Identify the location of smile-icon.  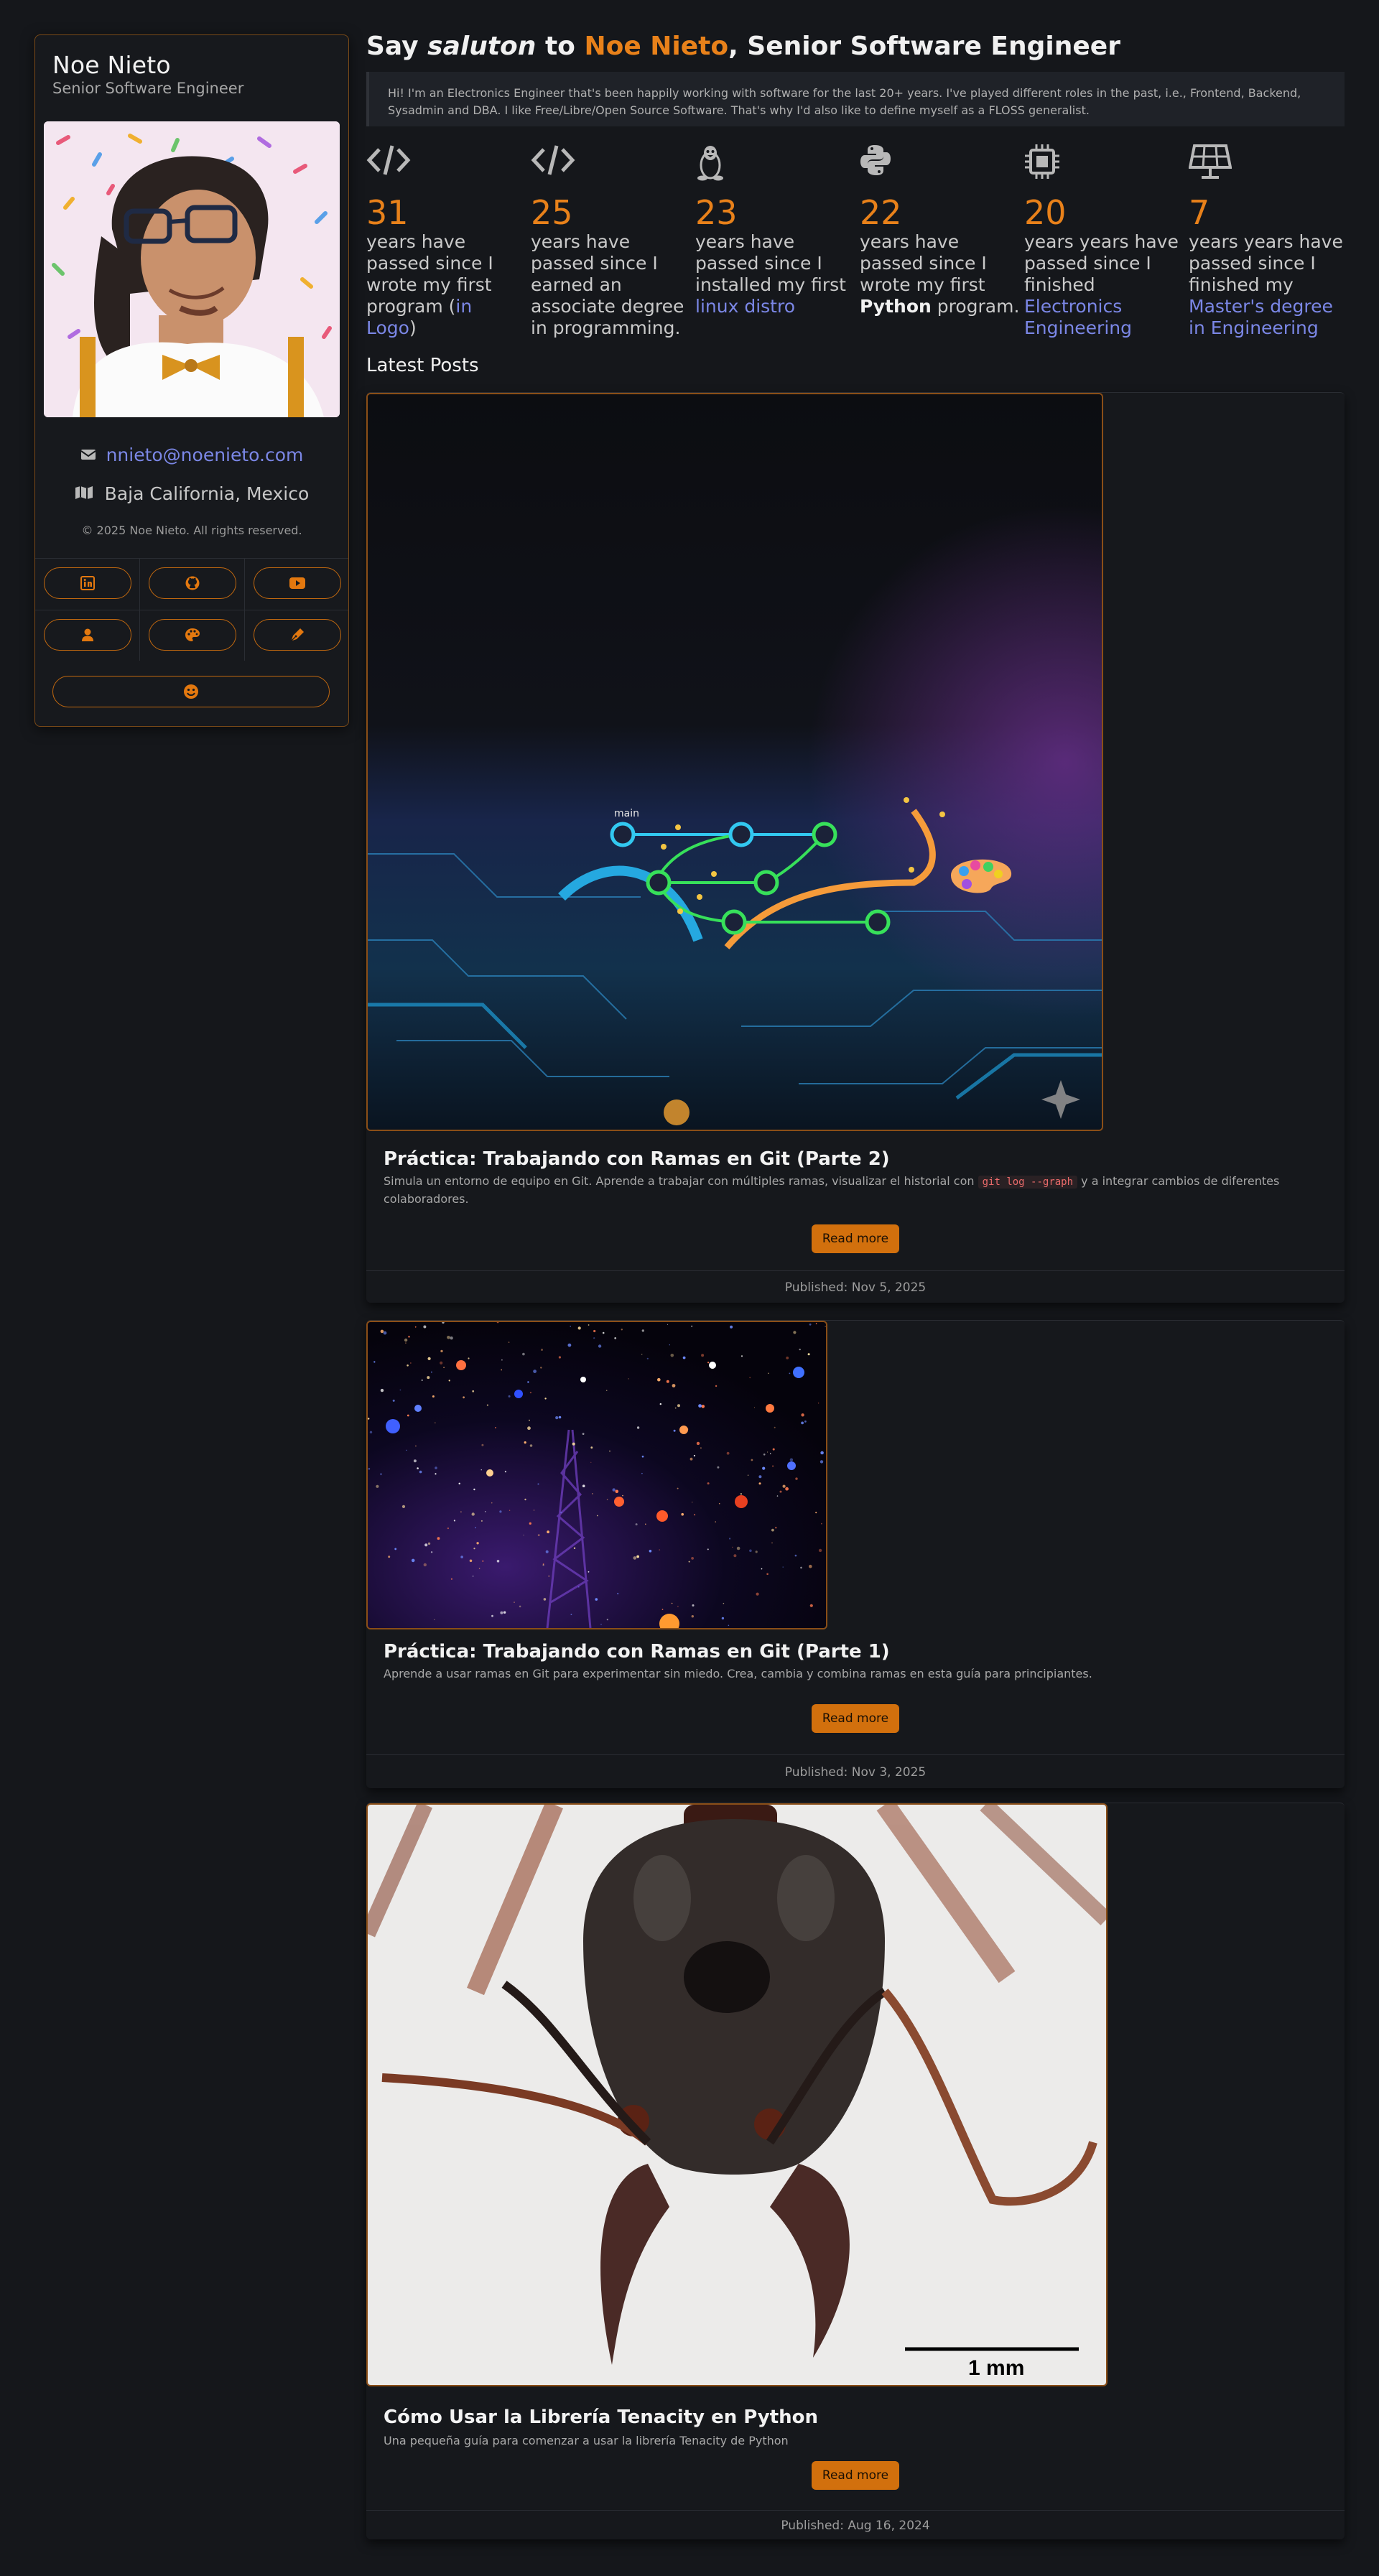
(191, 691).